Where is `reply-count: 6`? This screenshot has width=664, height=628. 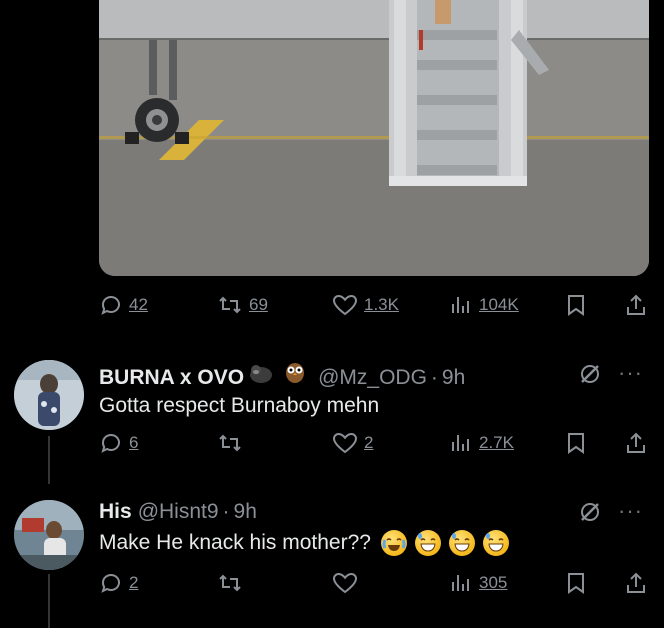
reply-count: 6 is located at coordinates (134, 442).